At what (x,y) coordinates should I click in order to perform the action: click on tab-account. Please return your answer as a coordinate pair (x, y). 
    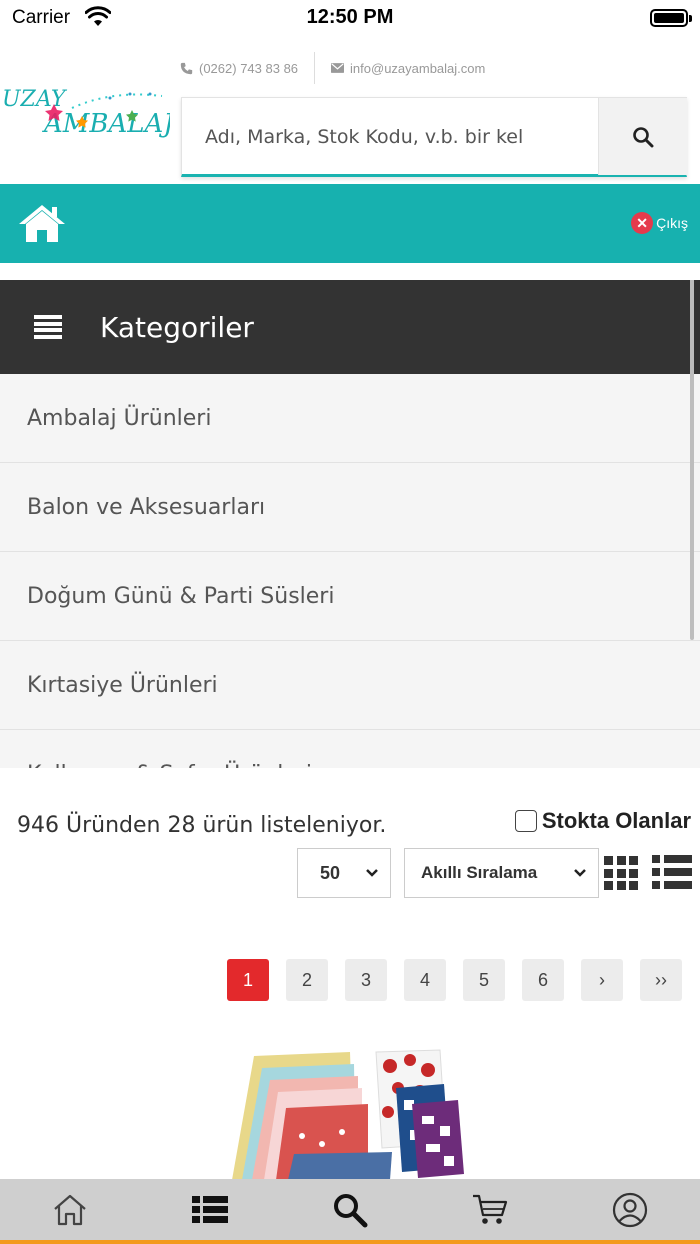
    Looking at the image, I should click on (630, 1209).